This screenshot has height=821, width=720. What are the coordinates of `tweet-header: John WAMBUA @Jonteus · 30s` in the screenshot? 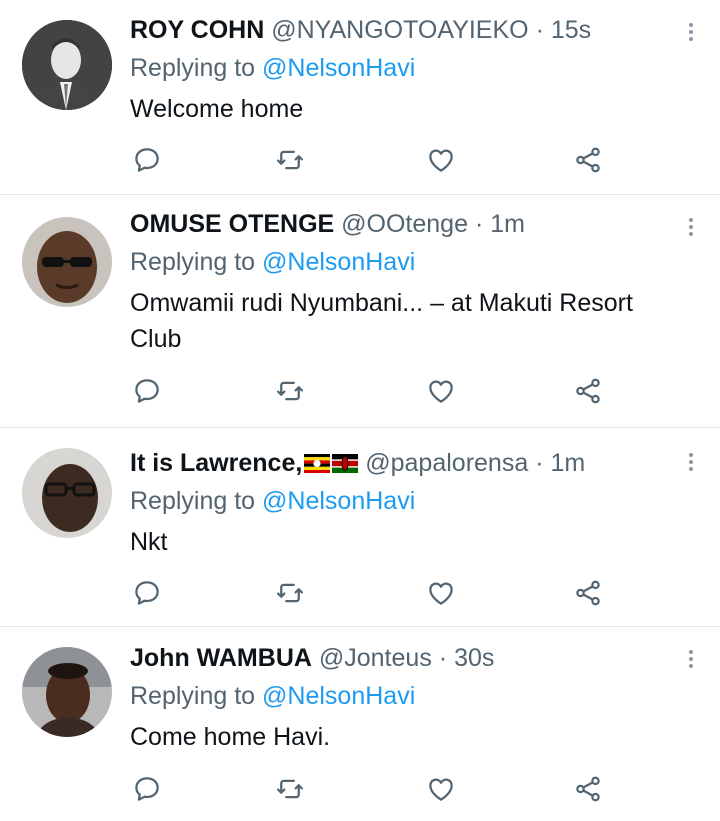 It's located at (405, 658).